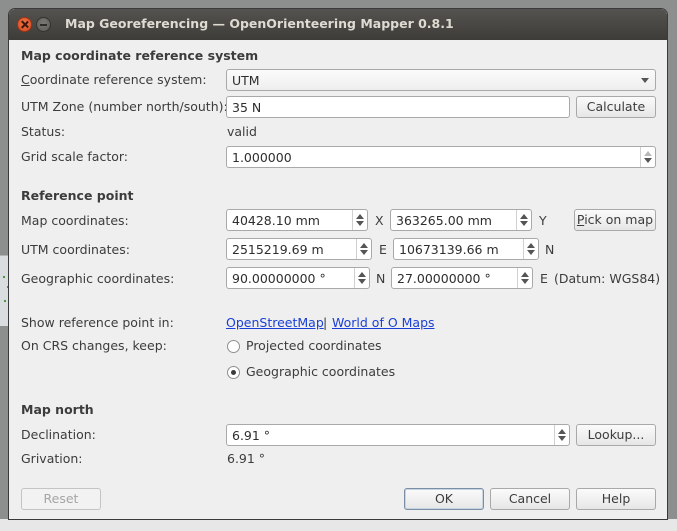 This screenshot has height=531, width=677. Describe the element at coordinates (441, 157) in the screenshot. I see `grid-scale-spinbox: 1.000000` at that location.